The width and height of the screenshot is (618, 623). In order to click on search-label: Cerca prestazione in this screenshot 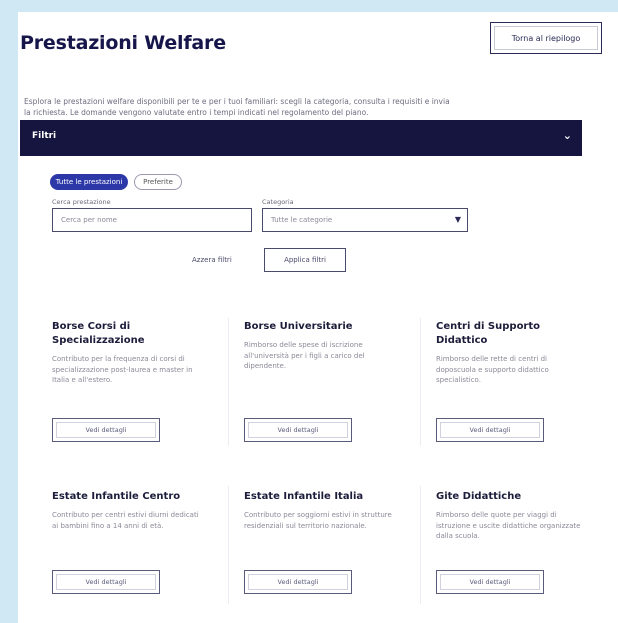, I will do `click(81, 202)`.